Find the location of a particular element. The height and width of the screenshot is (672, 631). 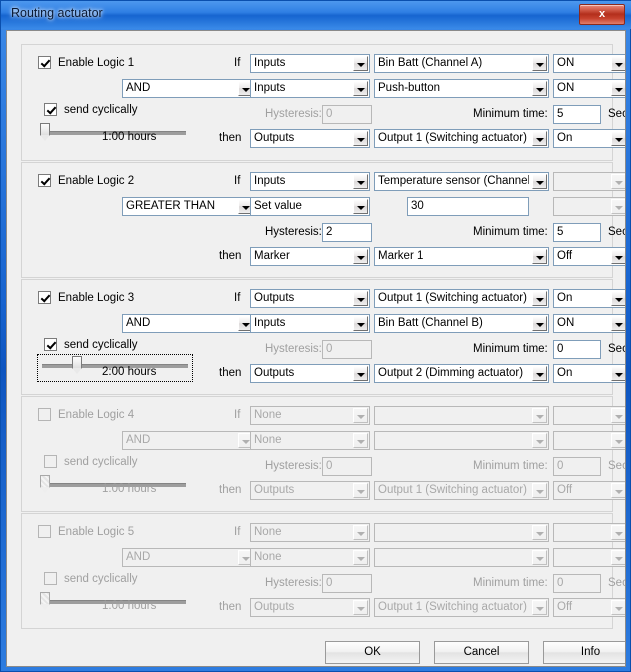

condition2-object-select-1: Push-button is located at coordinates (461, 88).